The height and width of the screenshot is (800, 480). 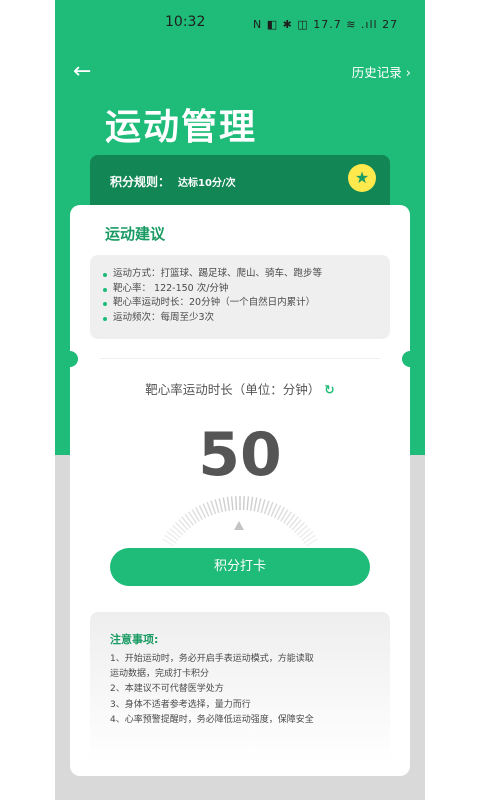 I want to click on history-link: 历史记录 ›, so click(x=381, y=71).